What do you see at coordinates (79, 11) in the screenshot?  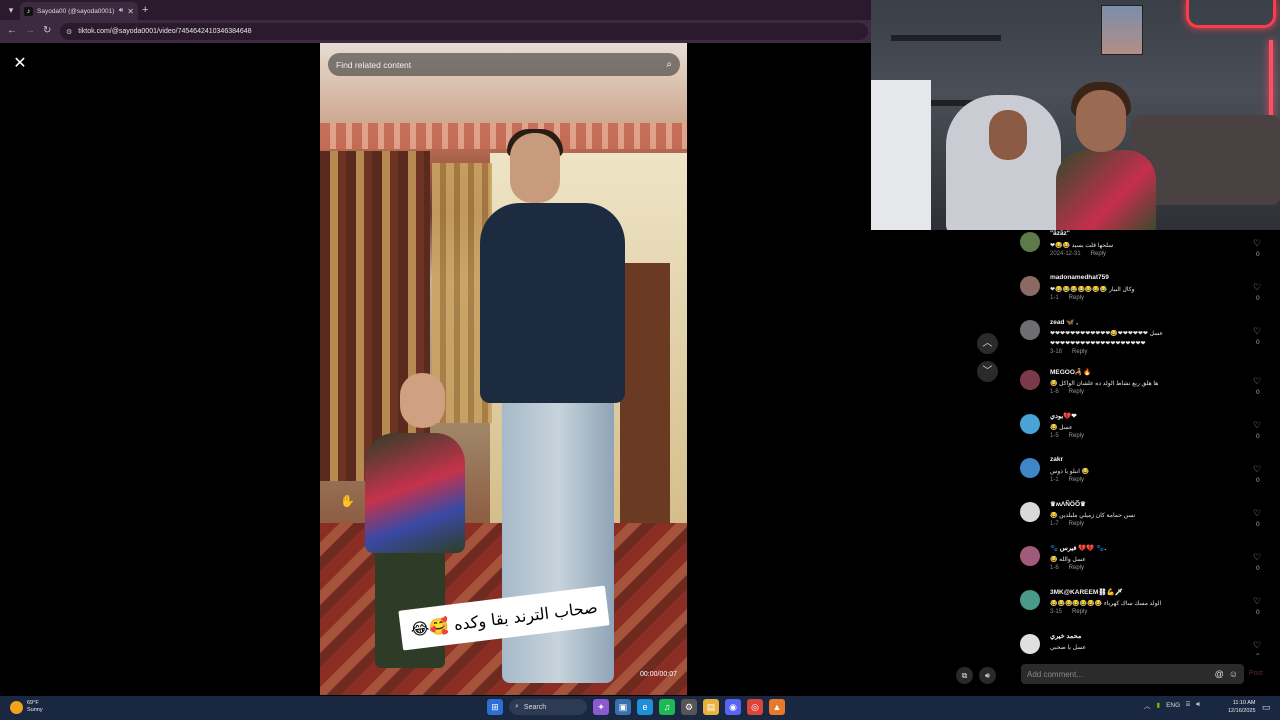 I see `browser-tab: ♪ Sayoda00 (@sayoda0001) | 🔊︎ ✕` at bounding box center [79, 11].